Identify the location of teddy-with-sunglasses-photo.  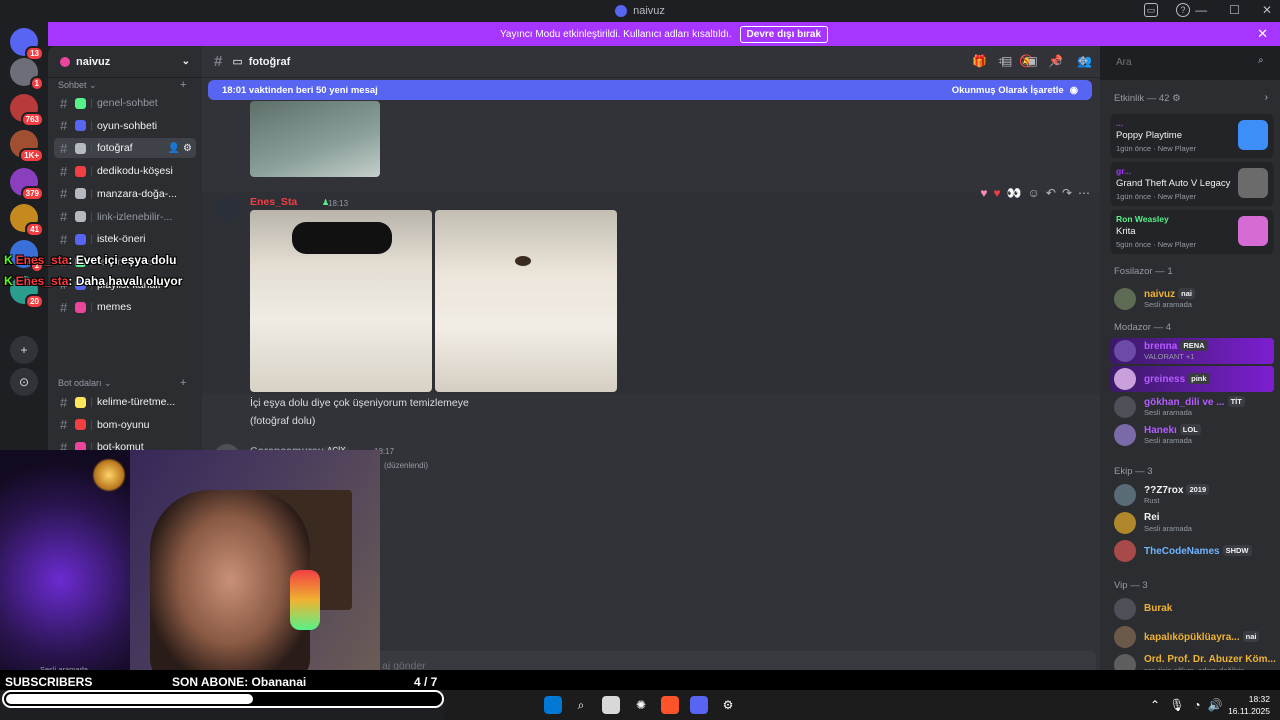
(341, 301).